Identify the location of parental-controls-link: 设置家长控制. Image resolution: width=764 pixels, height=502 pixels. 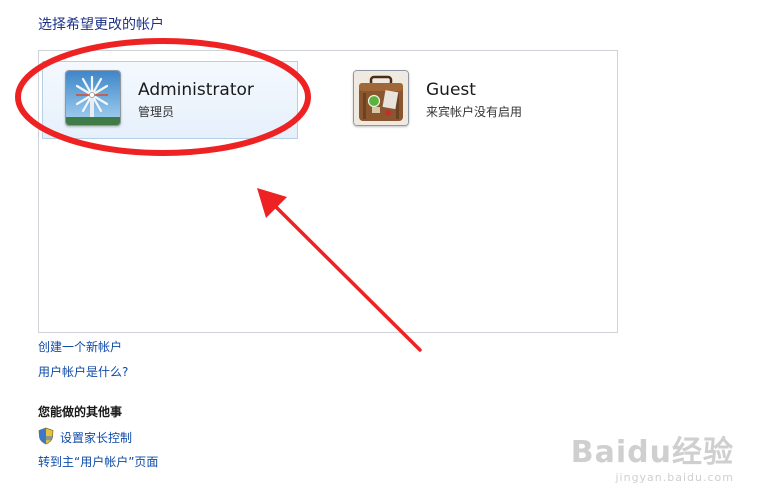
(96, 437).